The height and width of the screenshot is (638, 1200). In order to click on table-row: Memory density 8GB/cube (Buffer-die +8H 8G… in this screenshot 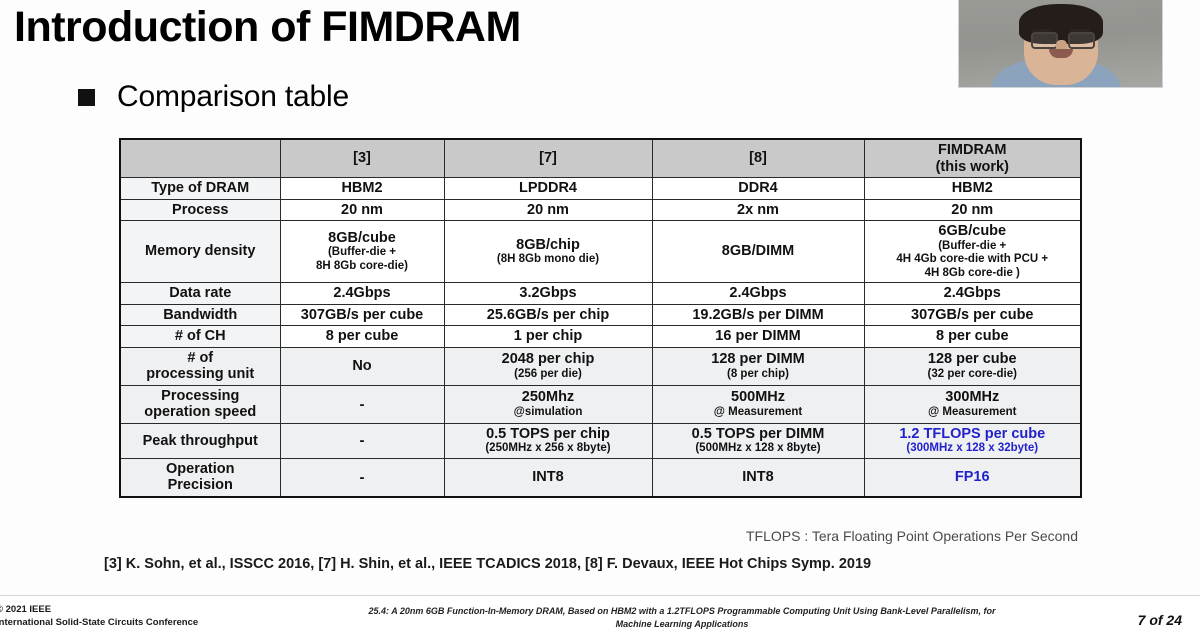, I will do `click(600, 252)`.